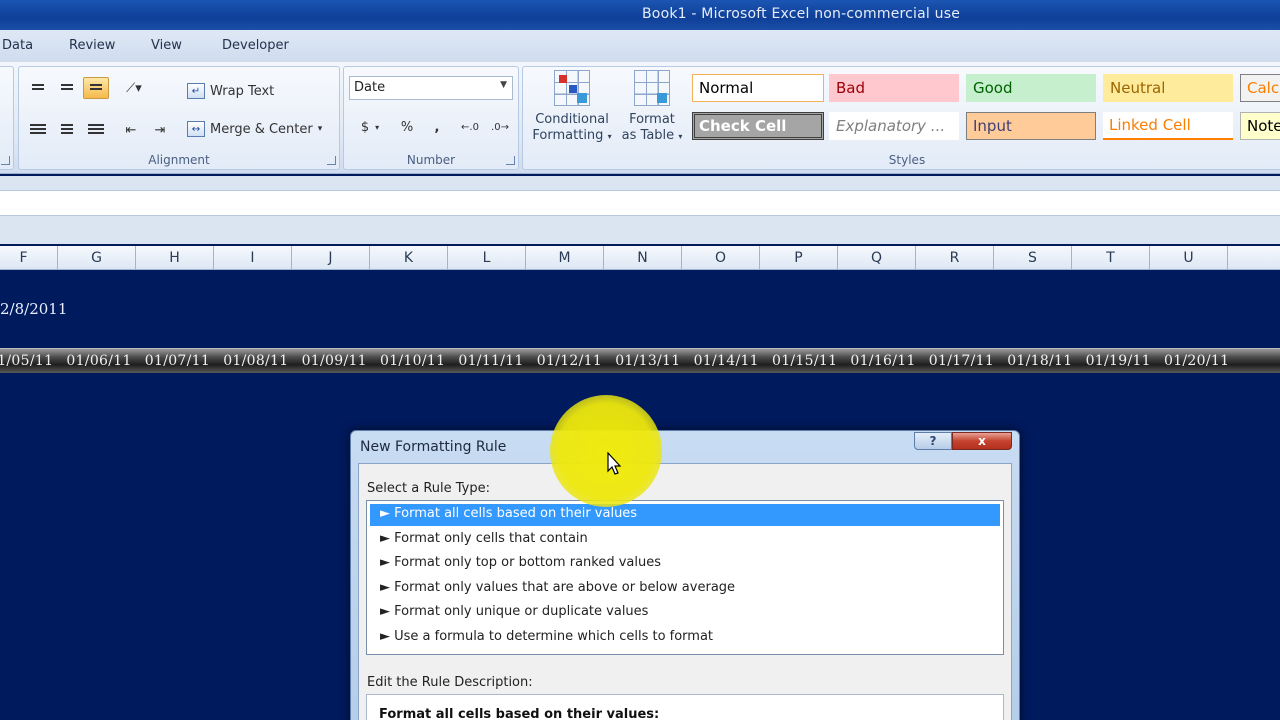 The height and width of the screenshot is (720, 1280). What do you see at coordinates (242, 91) in the screenshot?
I see `wrap-text-label: Wrap Text` at bounding box center [242, 91].